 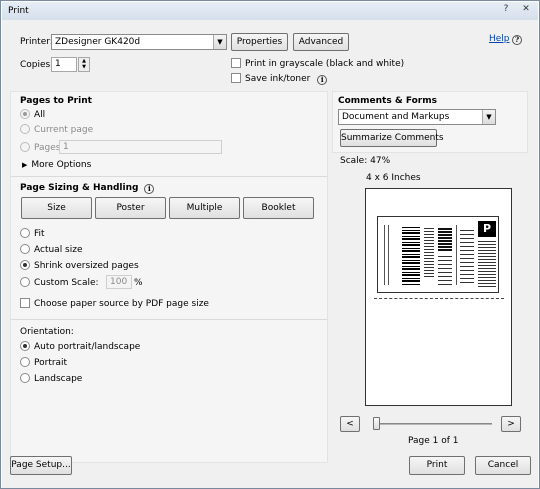 I want to click on slider-track, so click(x=433, y=424).